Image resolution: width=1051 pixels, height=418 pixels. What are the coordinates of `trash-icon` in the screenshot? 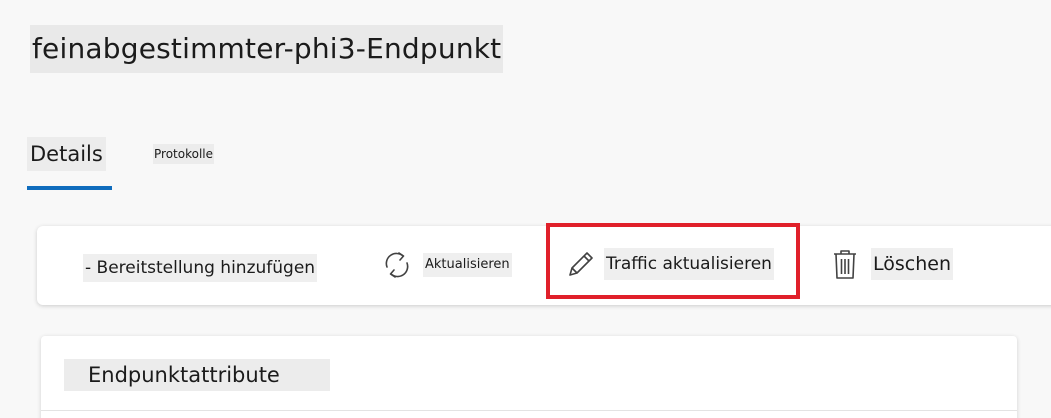 It's located at (845, 264).